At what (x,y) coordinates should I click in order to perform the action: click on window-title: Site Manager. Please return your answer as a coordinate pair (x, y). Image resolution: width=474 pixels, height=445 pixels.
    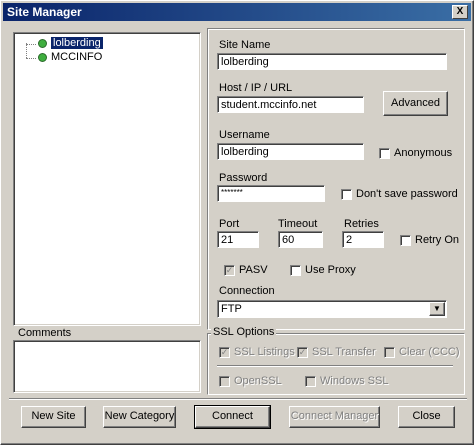
    Looking at the image, I should click on (44, 12).